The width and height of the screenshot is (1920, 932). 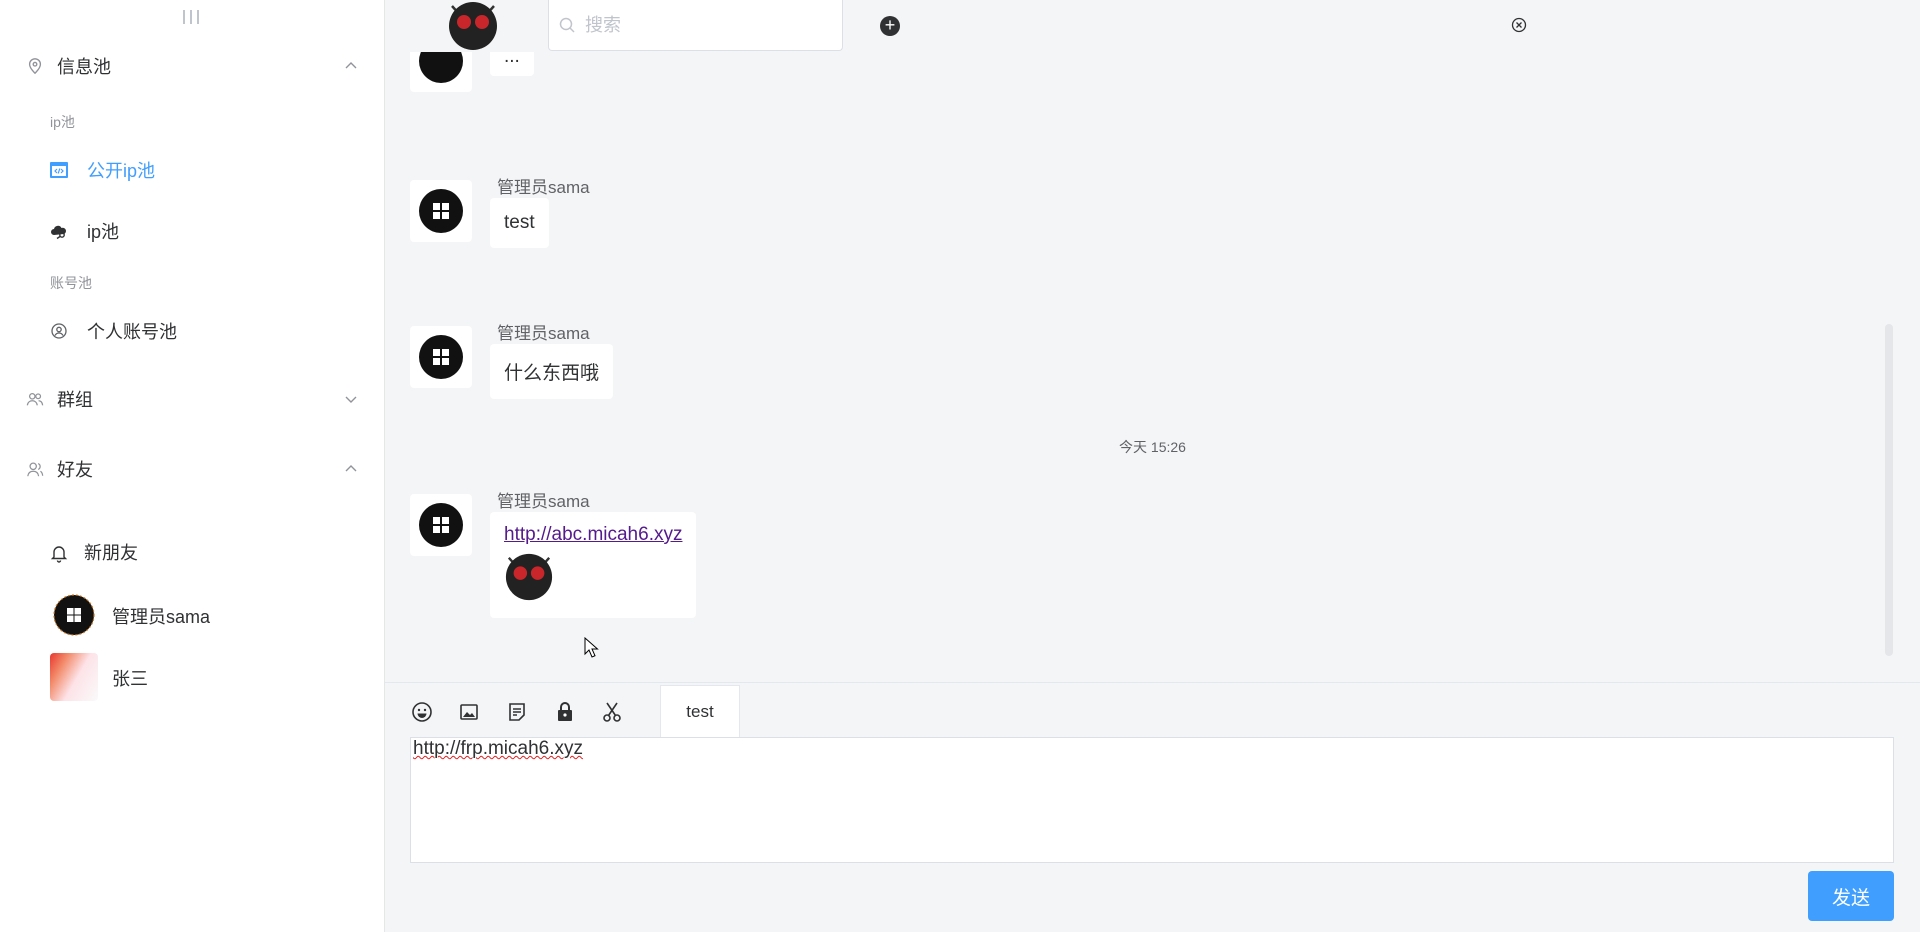 I want to click on search-box, so click(x=695, y=25).